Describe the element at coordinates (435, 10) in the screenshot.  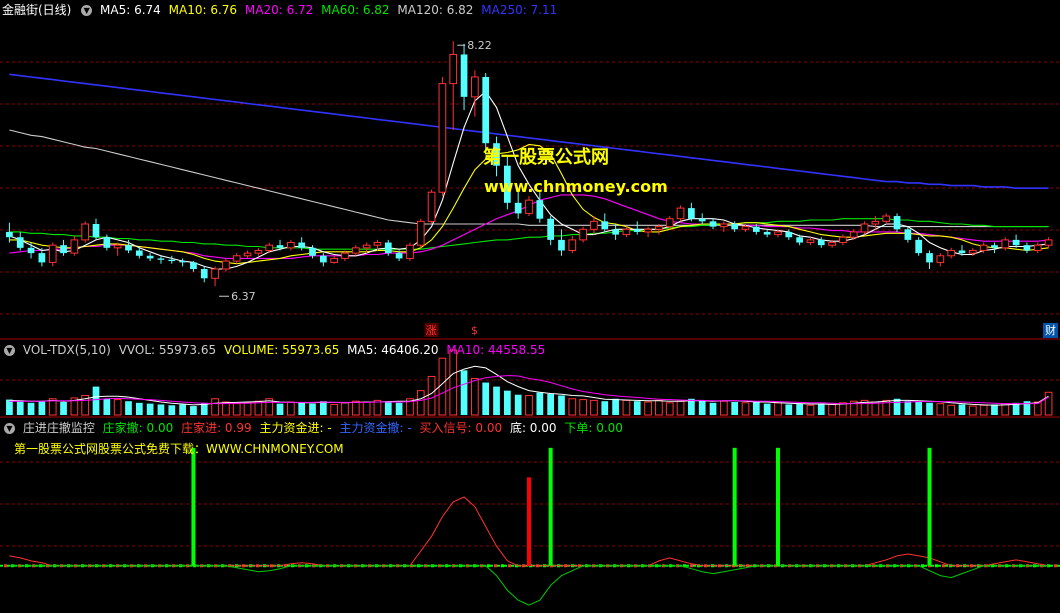
I see `ma120-value: MA120: 6.82` at that location.